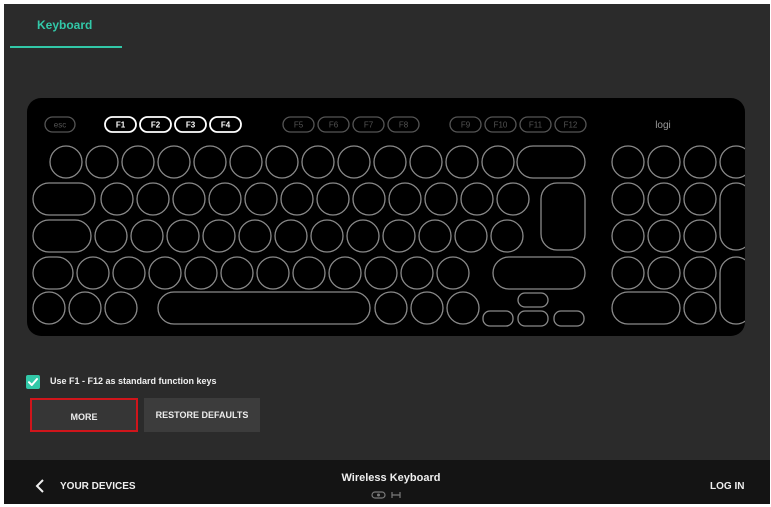 Image resolution: width=771 pixels, height=507 pixels. I want to click on backspace-key, so click(551, 162).